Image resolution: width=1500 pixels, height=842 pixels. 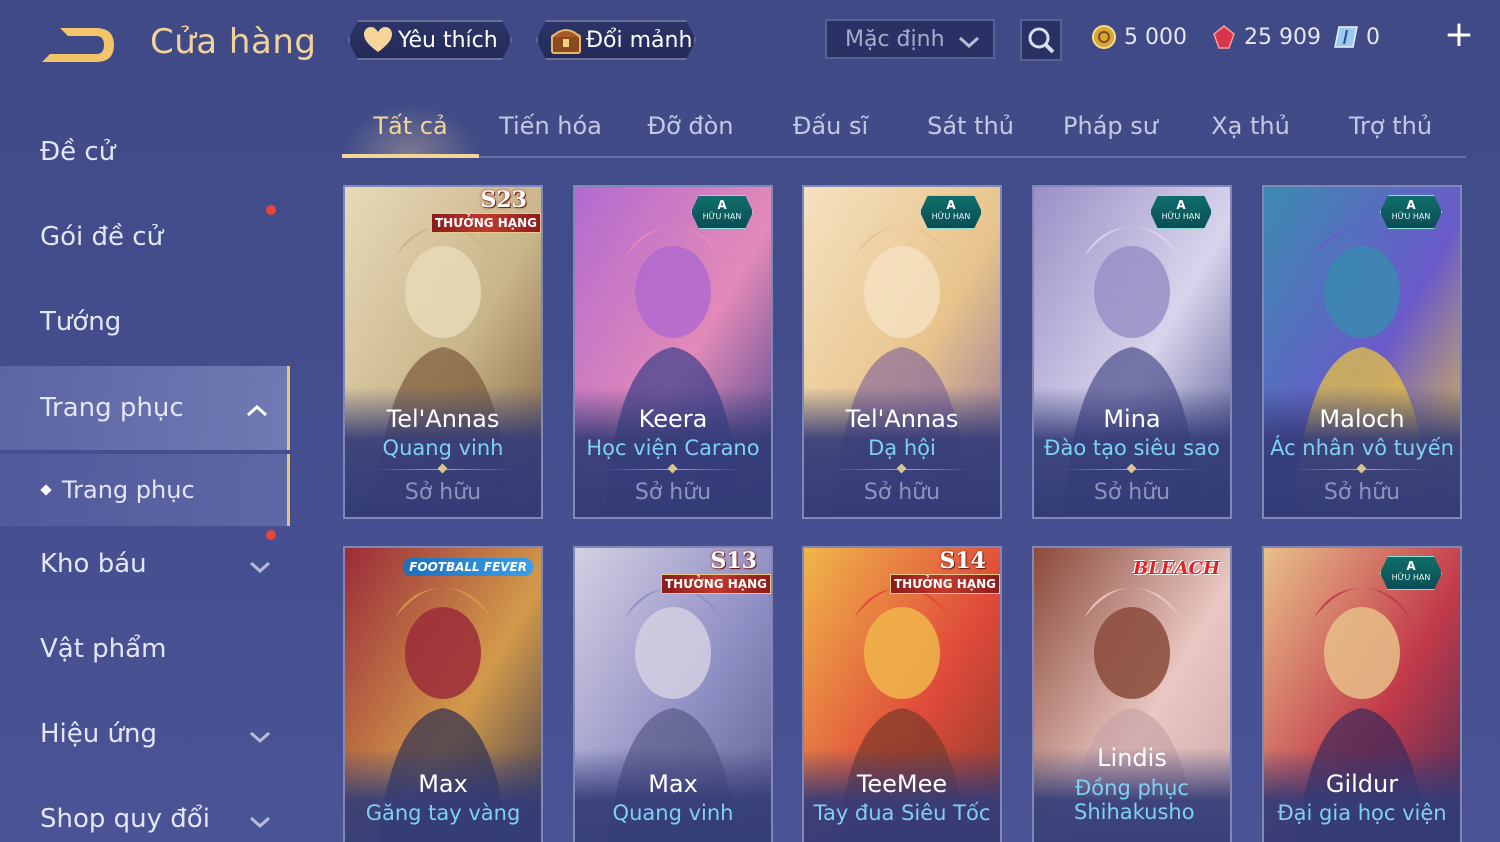 I want to click on skin-card: S14 THƯỞNG HẠNG TeeMee Tay đua Siêu Tốc, so click(x=902, y=694).